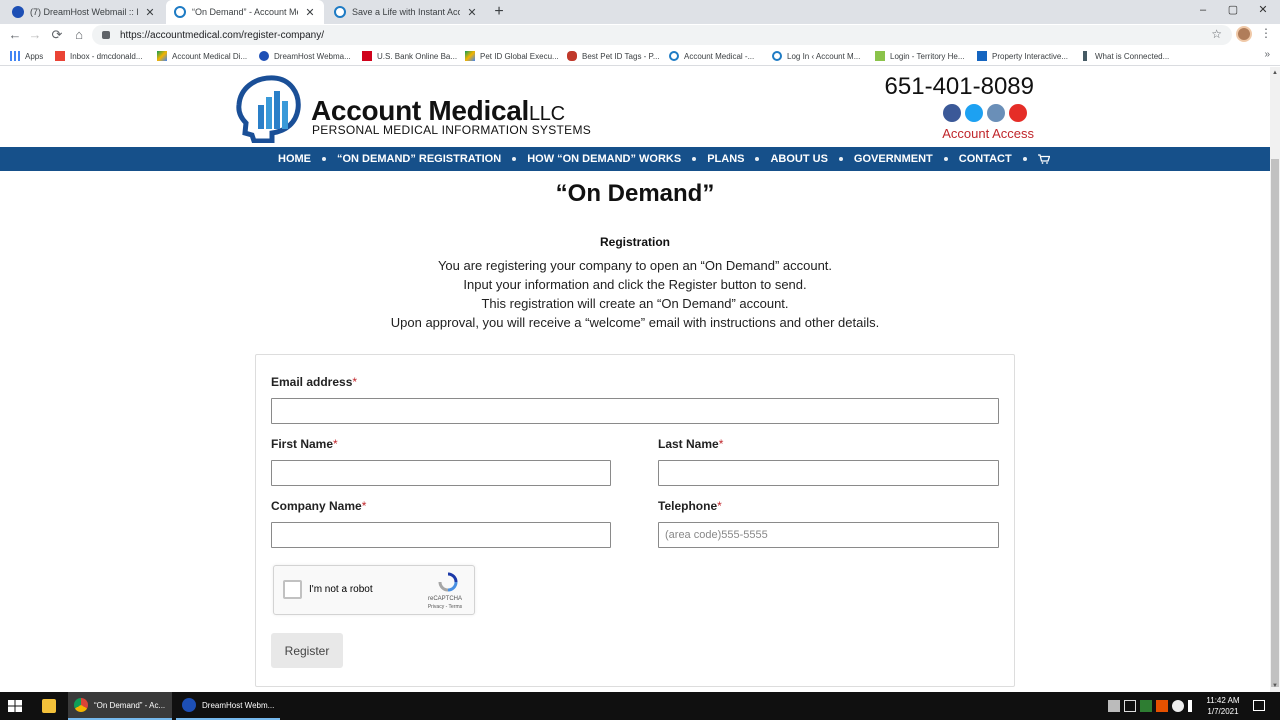  What do you see at coordinates (406, 12) in the screenshot?
I see `tab-save-a-life: Save a Life with Instant Access to ✕` at bounding box center [406, 12].